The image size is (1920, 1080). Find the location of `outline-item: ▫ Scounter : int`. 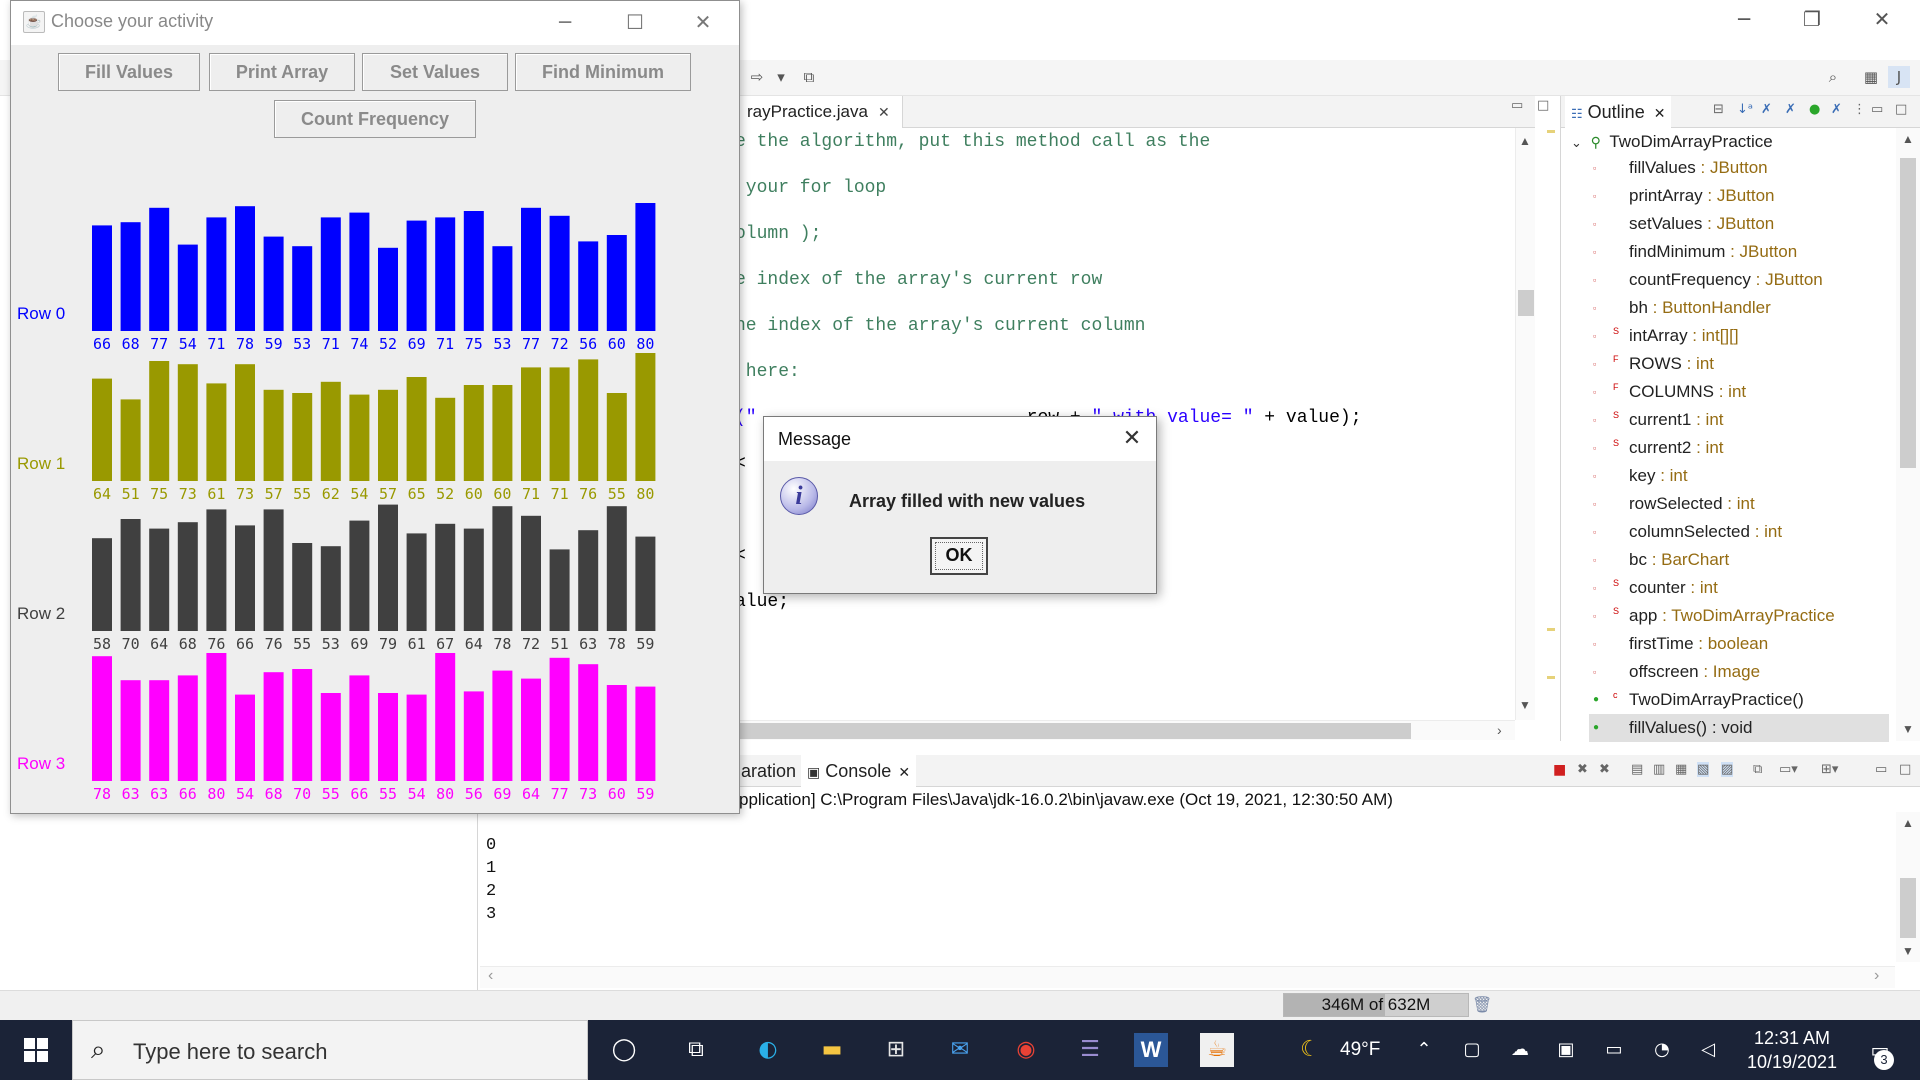

outline-item: ▫ Scounter : int is located at coordinates (1739, 588).